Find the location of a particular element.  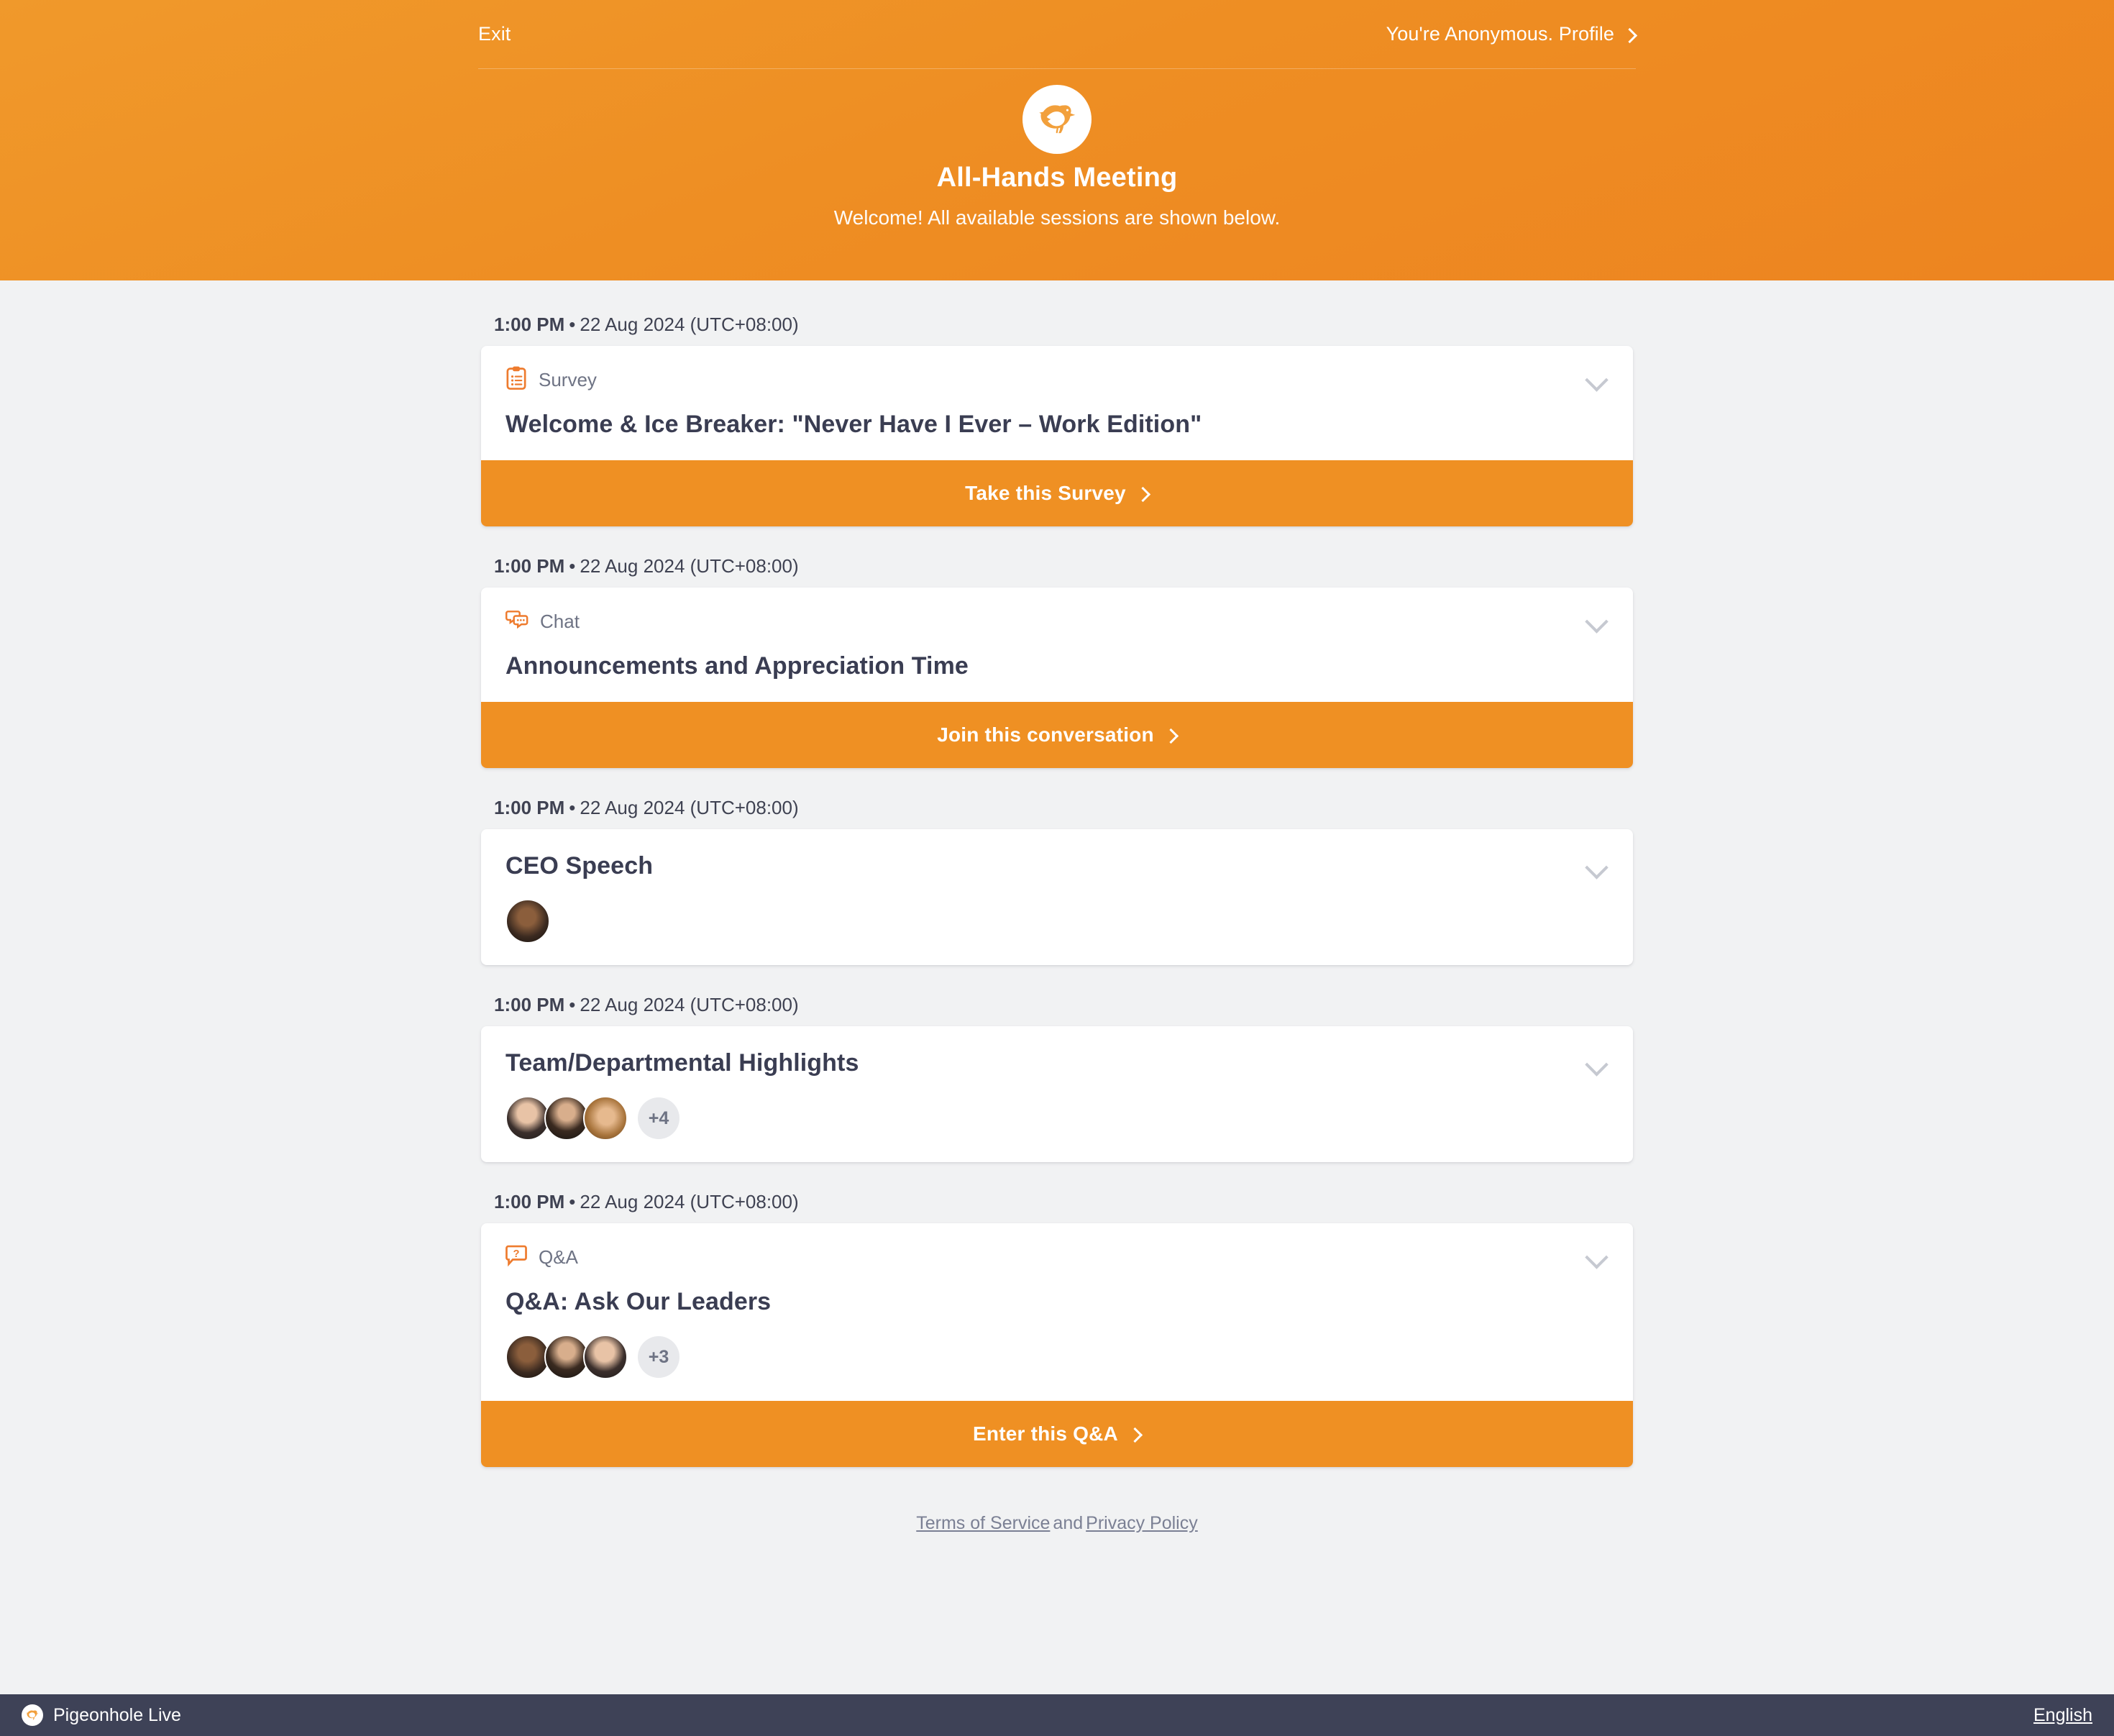

exit-button: Exit is located at coordinates (494, 34).